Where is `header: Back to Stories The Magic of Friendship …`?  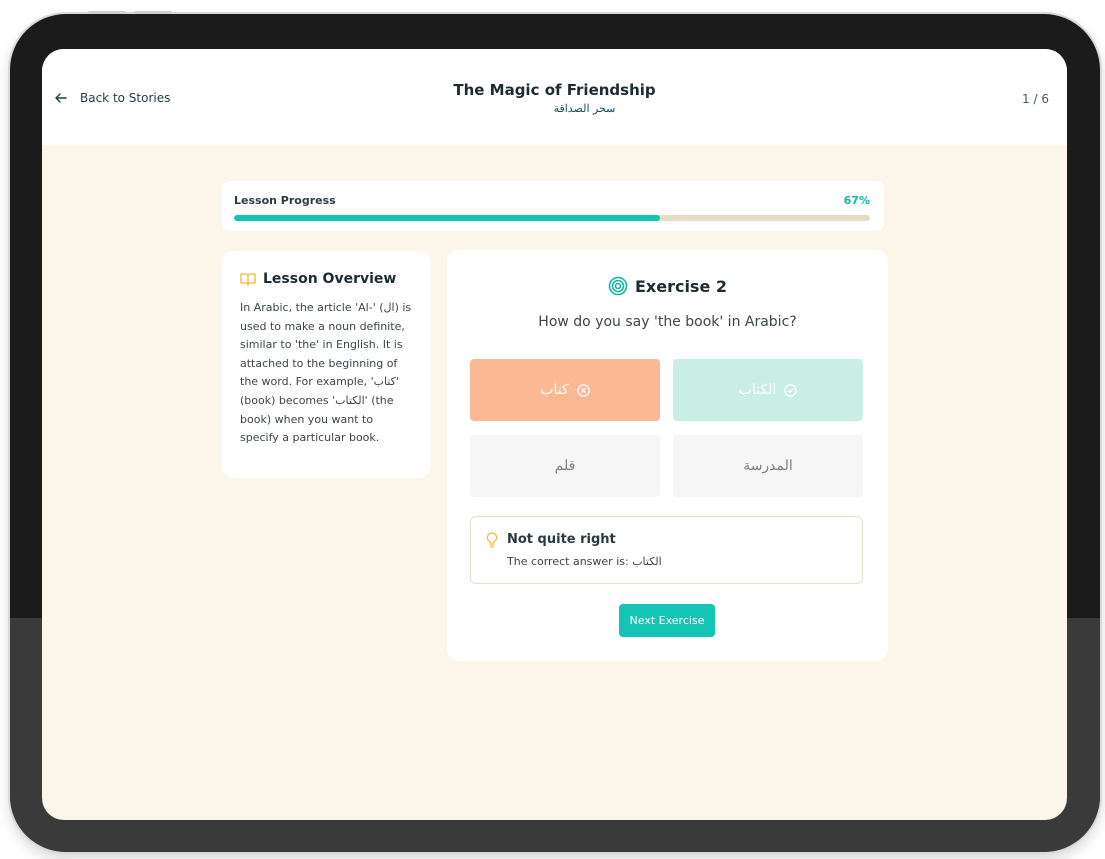 header: Back to Stories The Magic of Friendship … is located at coordinates (554, 97).